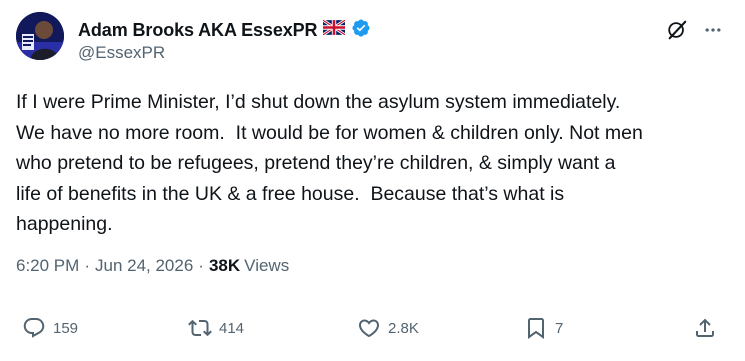 The width and height of the screenshot is (745, 361). Describe the element at coordinates (40, 36) in the screenshot. I see `avatar` at that location.